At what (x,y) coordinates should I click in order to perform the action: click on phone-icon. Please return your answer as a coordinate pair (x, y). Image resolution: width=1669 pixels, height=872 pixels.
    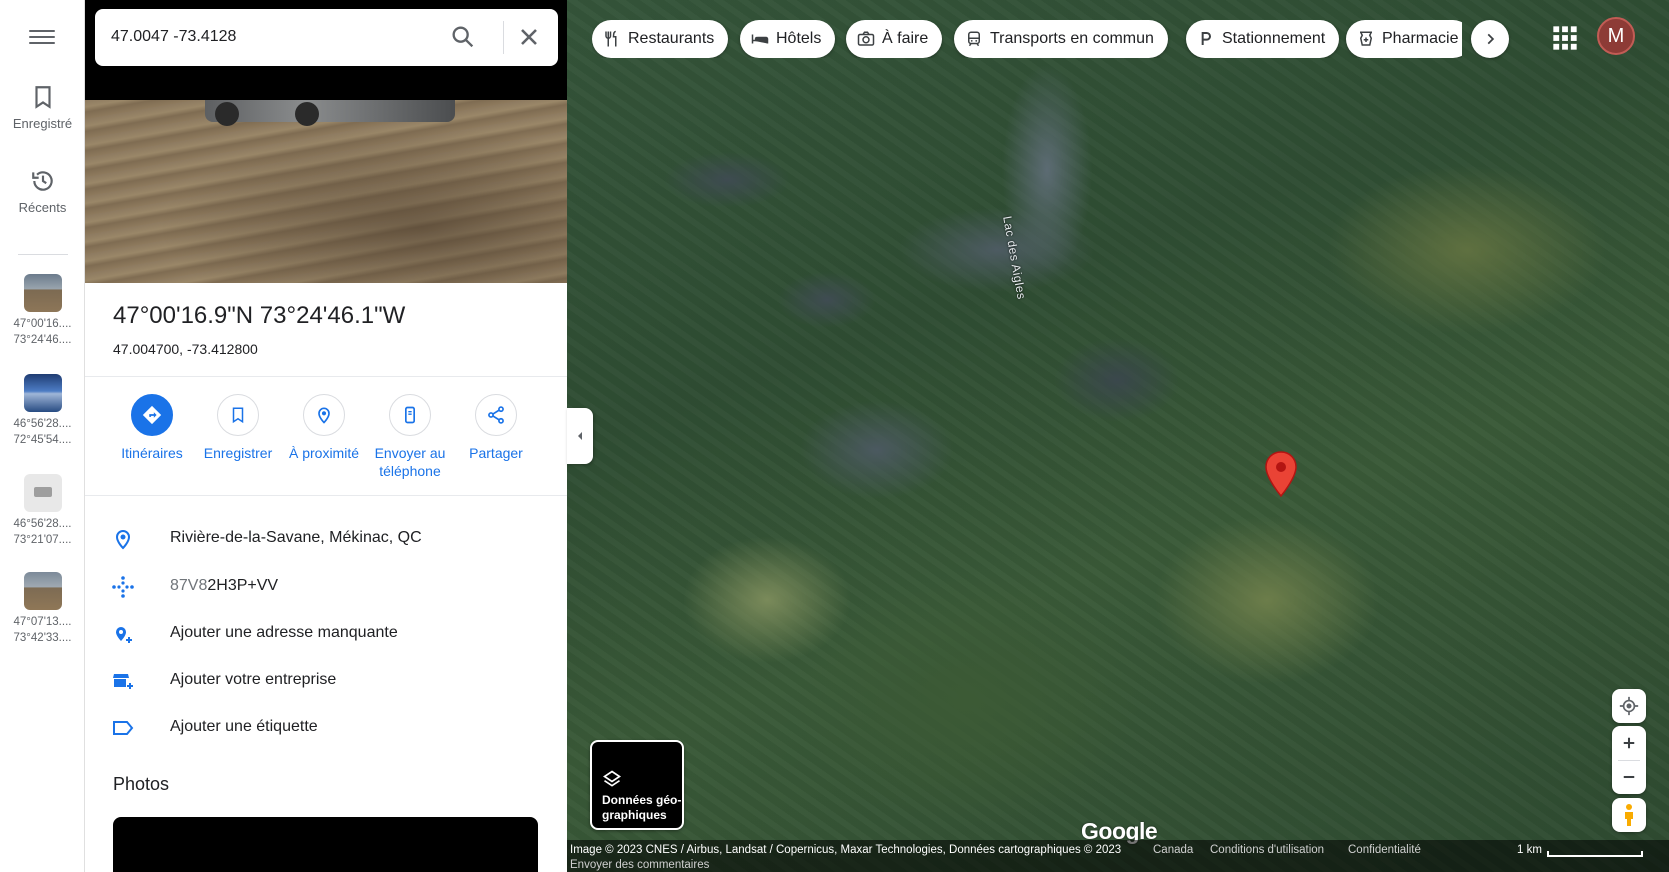
    Looking at the image, I should click on (410, 415).